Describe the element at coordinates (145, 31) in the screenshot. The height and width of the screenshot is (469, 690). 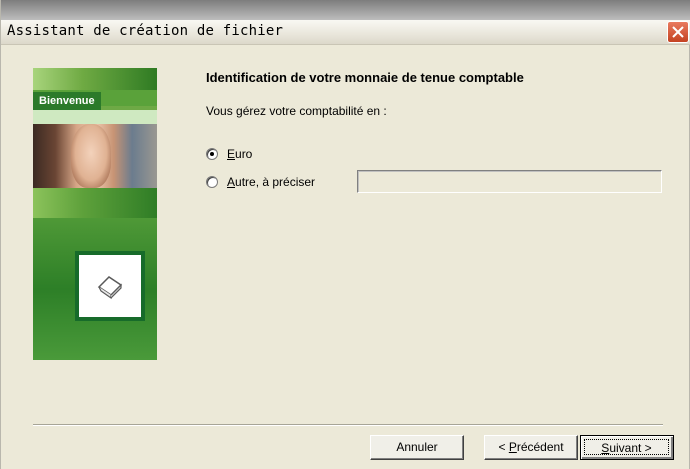
I see `window-title: Assistant de création de fichier` at that location.